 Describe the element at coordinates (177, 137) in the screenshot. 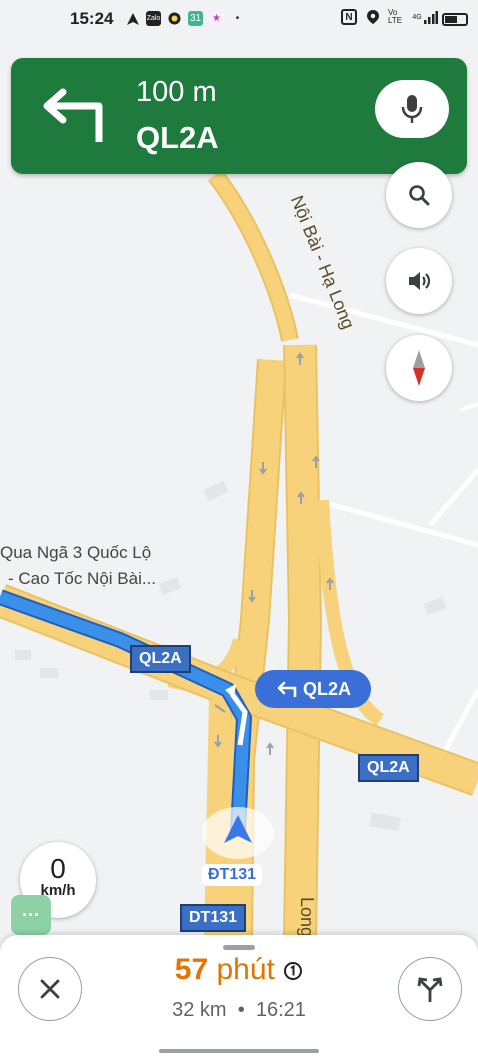

I see `maneuver-street: QL2A` at that location.